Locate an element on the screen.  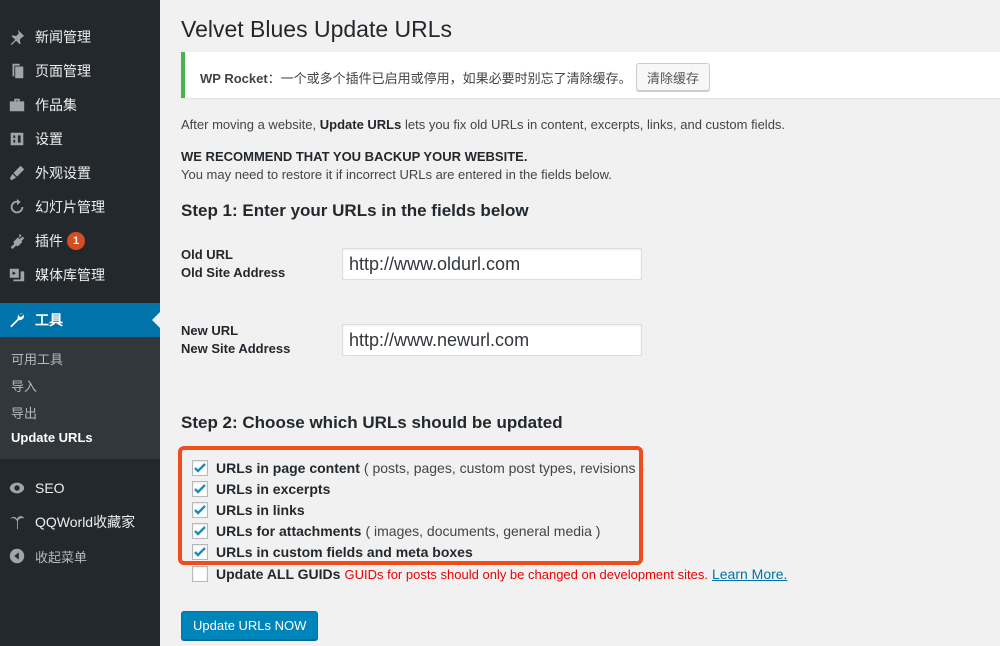
submenu-item-available-tools: 可用工具 is located at coordinates (37, 358).